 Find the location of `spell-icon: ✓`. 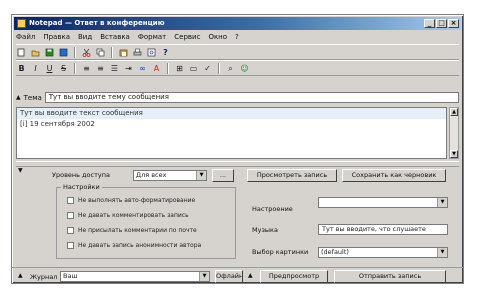

spell-icon: ✓ is located at coordinates (207, 68).